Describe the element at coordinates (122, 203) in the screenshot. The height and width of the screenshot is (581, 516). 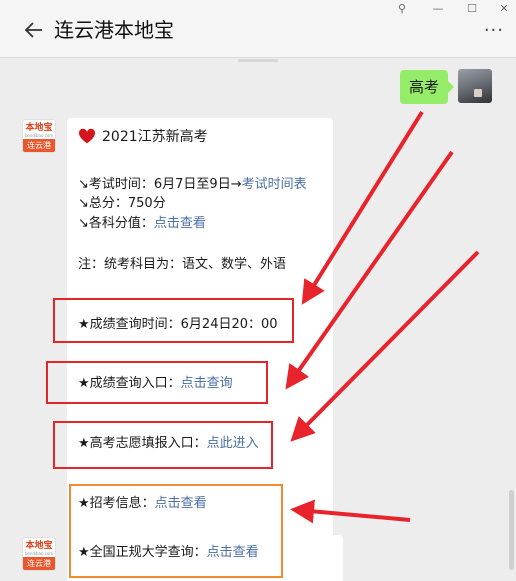
I see `total-score-line: ↘总分：750分` at that location.